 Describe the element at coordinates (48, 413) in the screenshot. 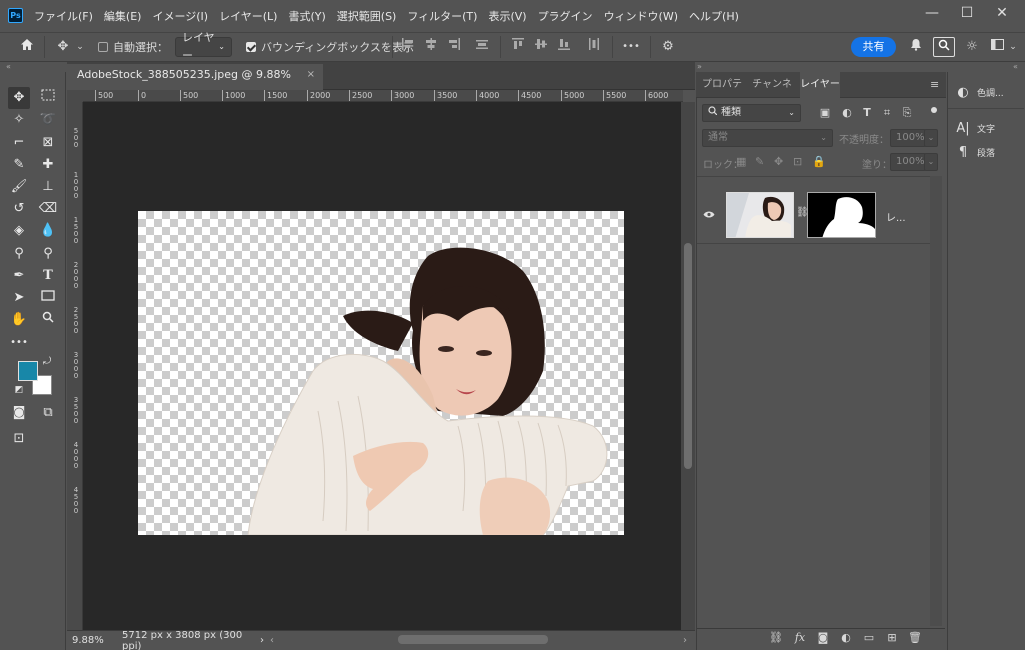

I see `screen-mode-icon: ⧉` at that location.